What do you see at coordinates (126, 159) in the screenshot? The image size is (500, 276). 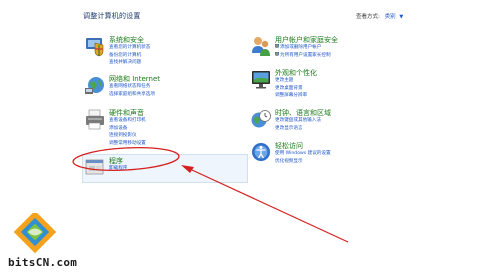 I see `annotation-ellipse` at bounding box center [126, 159].